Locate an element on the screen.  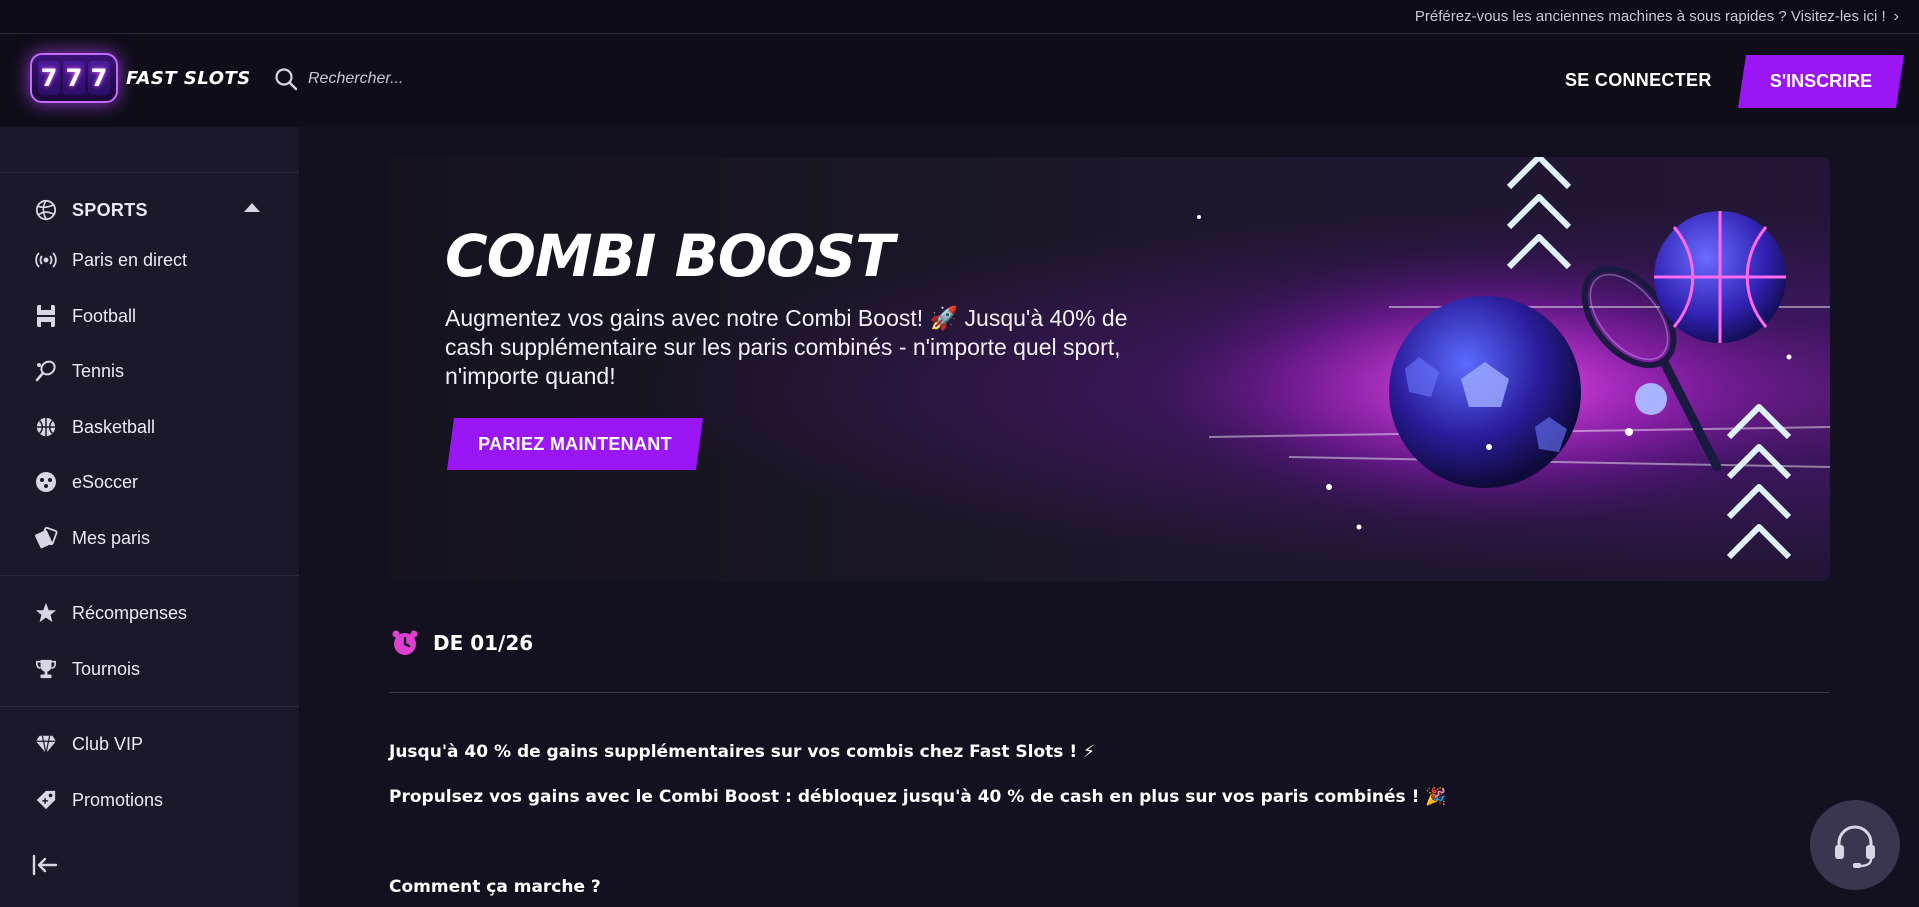
promo-date: DE 01/26 is located at coordinates (462, 643).